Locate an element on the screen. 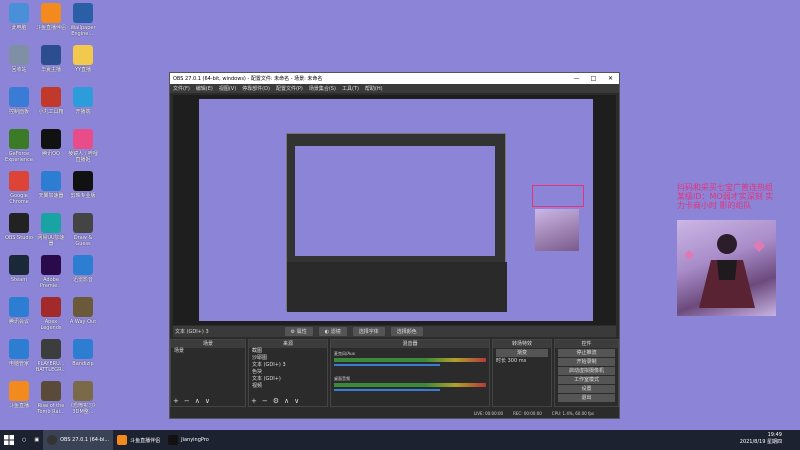 This screenshot has width=800, height=450. desktop-icon: 控制面板 is located at coordinates (19, 105).